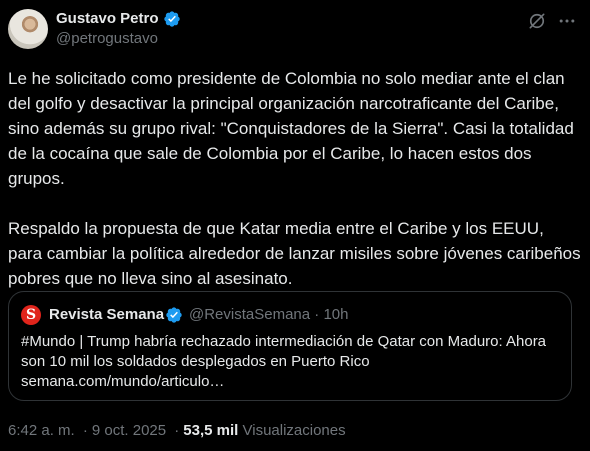 This screenshot has height=451, width=590. What do you see at coordinates (335, 314) in the screenshot?
I see `quote-time: 10h` at bounding box center [335, 314].